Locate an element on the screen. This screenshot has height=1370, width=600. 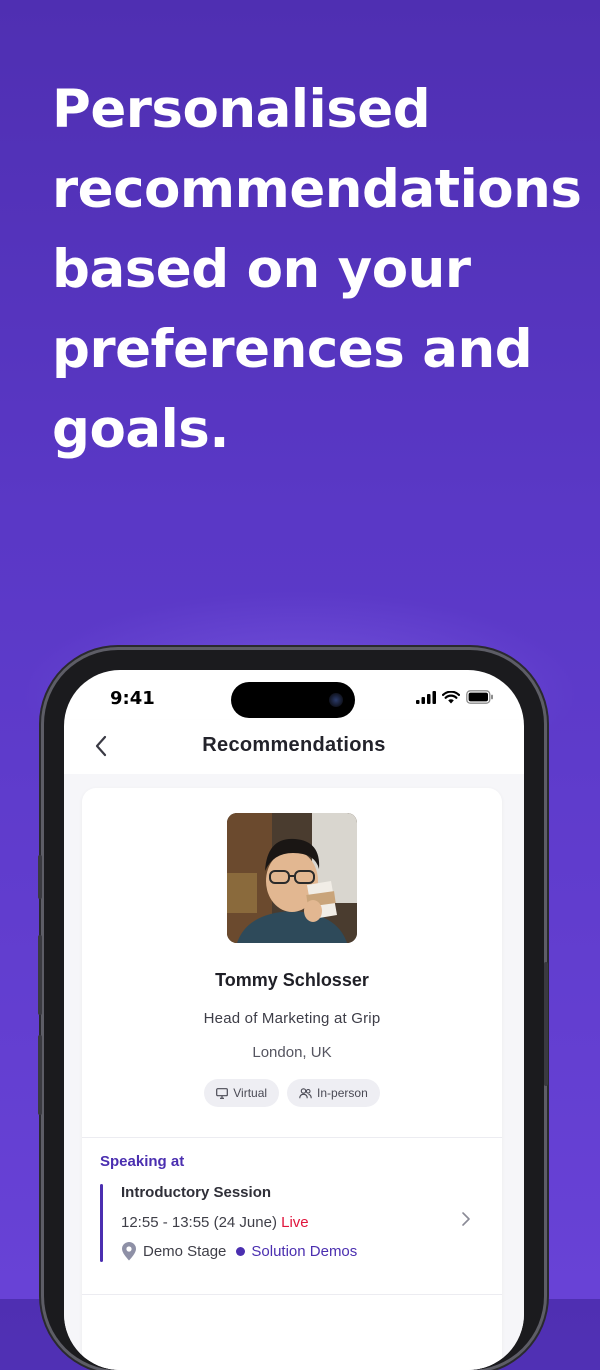
page-title: Recommendations is located at coordinates (294, 745).